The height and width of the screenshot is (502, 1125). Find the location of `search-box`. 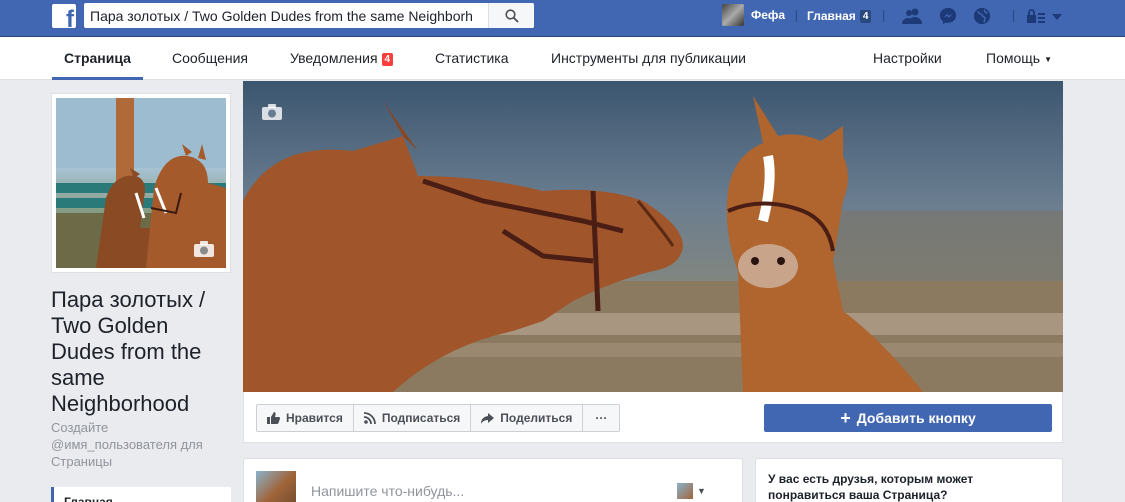

search-box is located at coordinates (309, 15).